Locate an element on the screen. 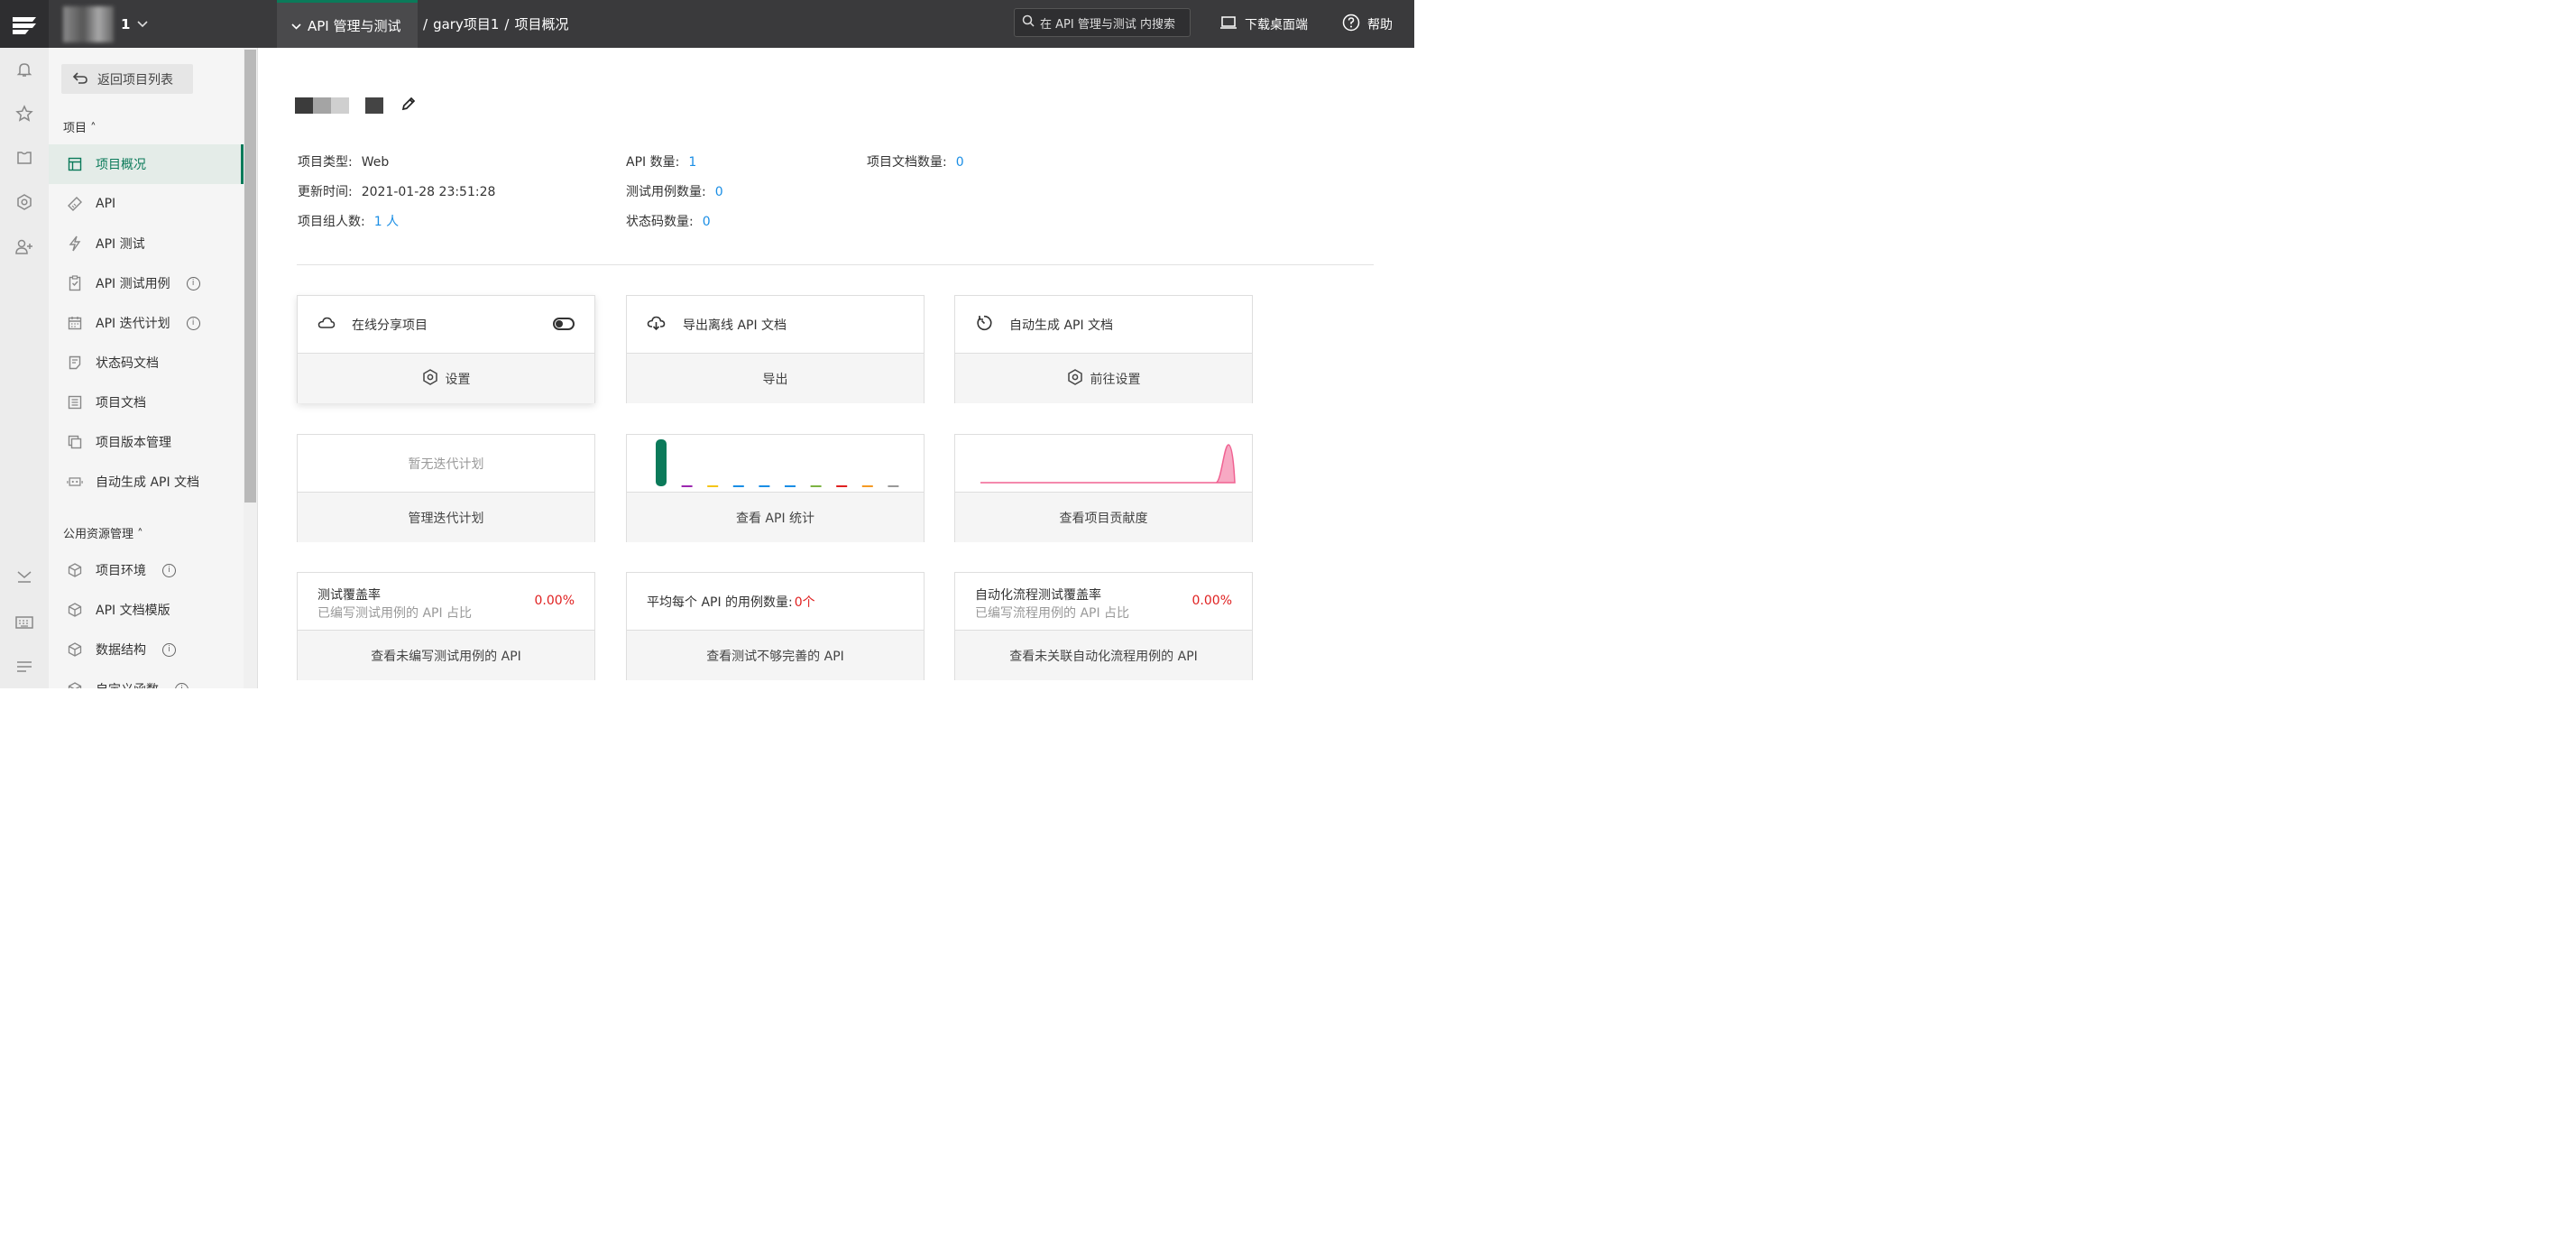 The width and height of the screenshot is (2576, 1254). export-button: 导出 is located at coordinates (776, 378).